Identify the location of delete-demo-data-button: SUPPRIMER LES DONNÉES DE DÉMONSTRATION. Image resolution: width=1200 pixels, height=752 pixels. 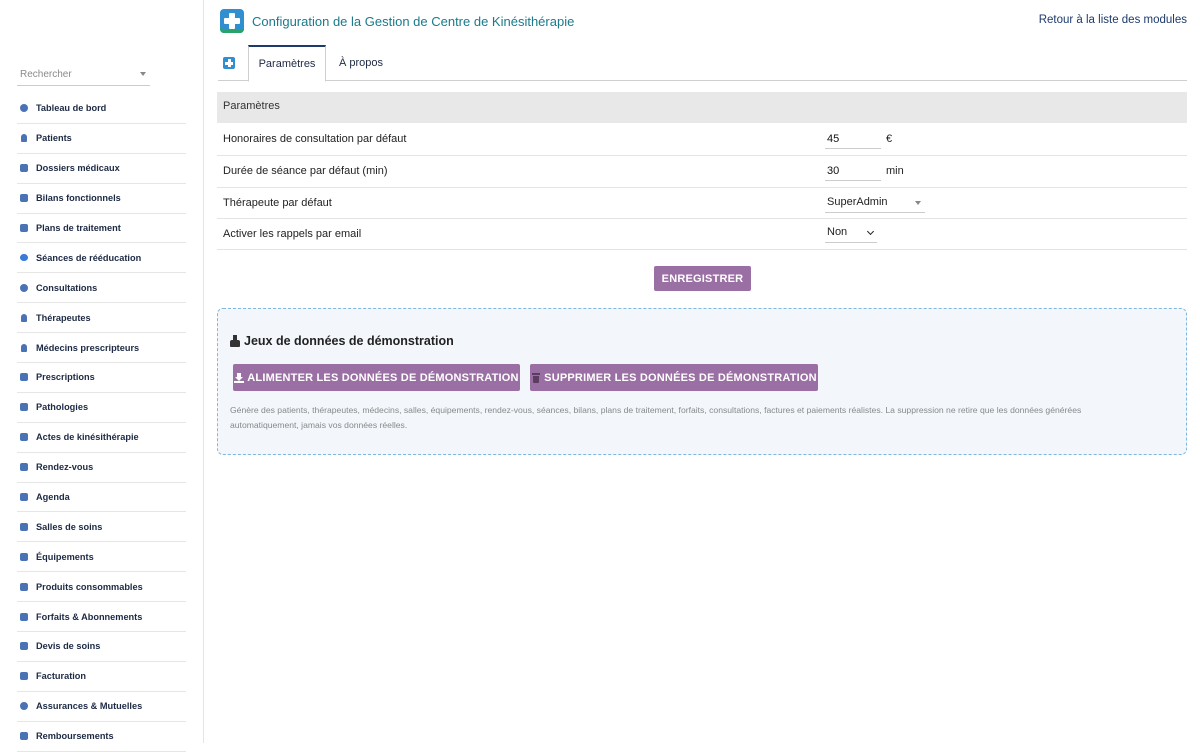
(674, 377).